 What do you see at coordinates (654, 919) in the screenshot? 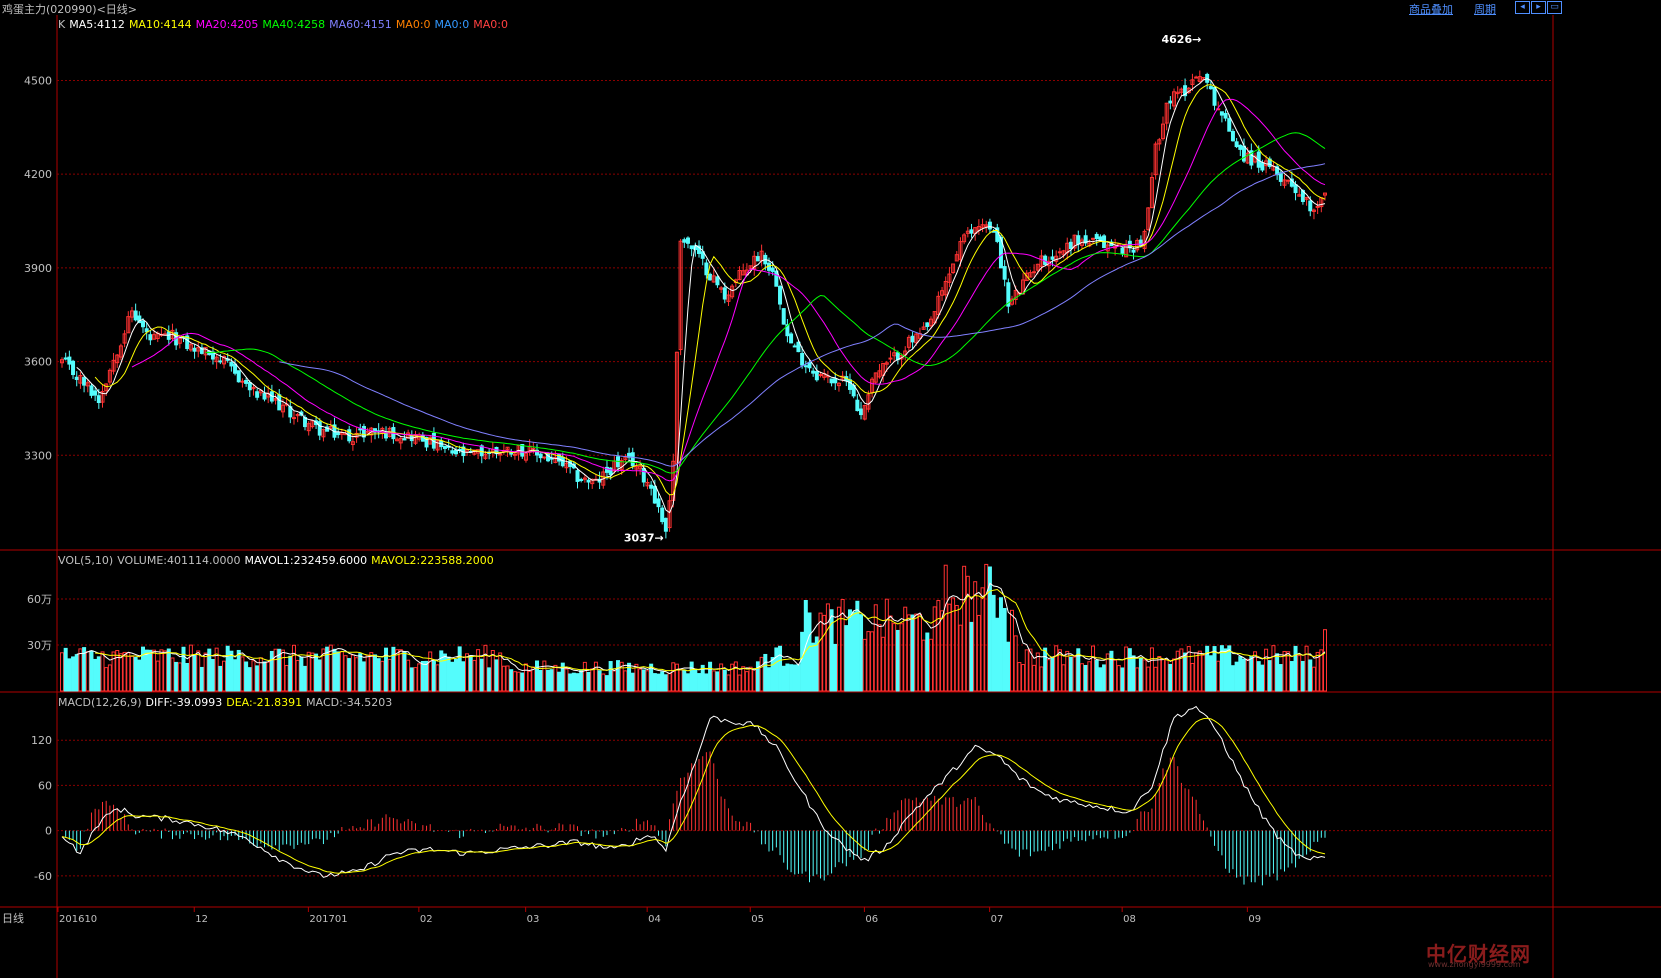
I see `x-tick-label: 04` at bounding box center [654, 919].